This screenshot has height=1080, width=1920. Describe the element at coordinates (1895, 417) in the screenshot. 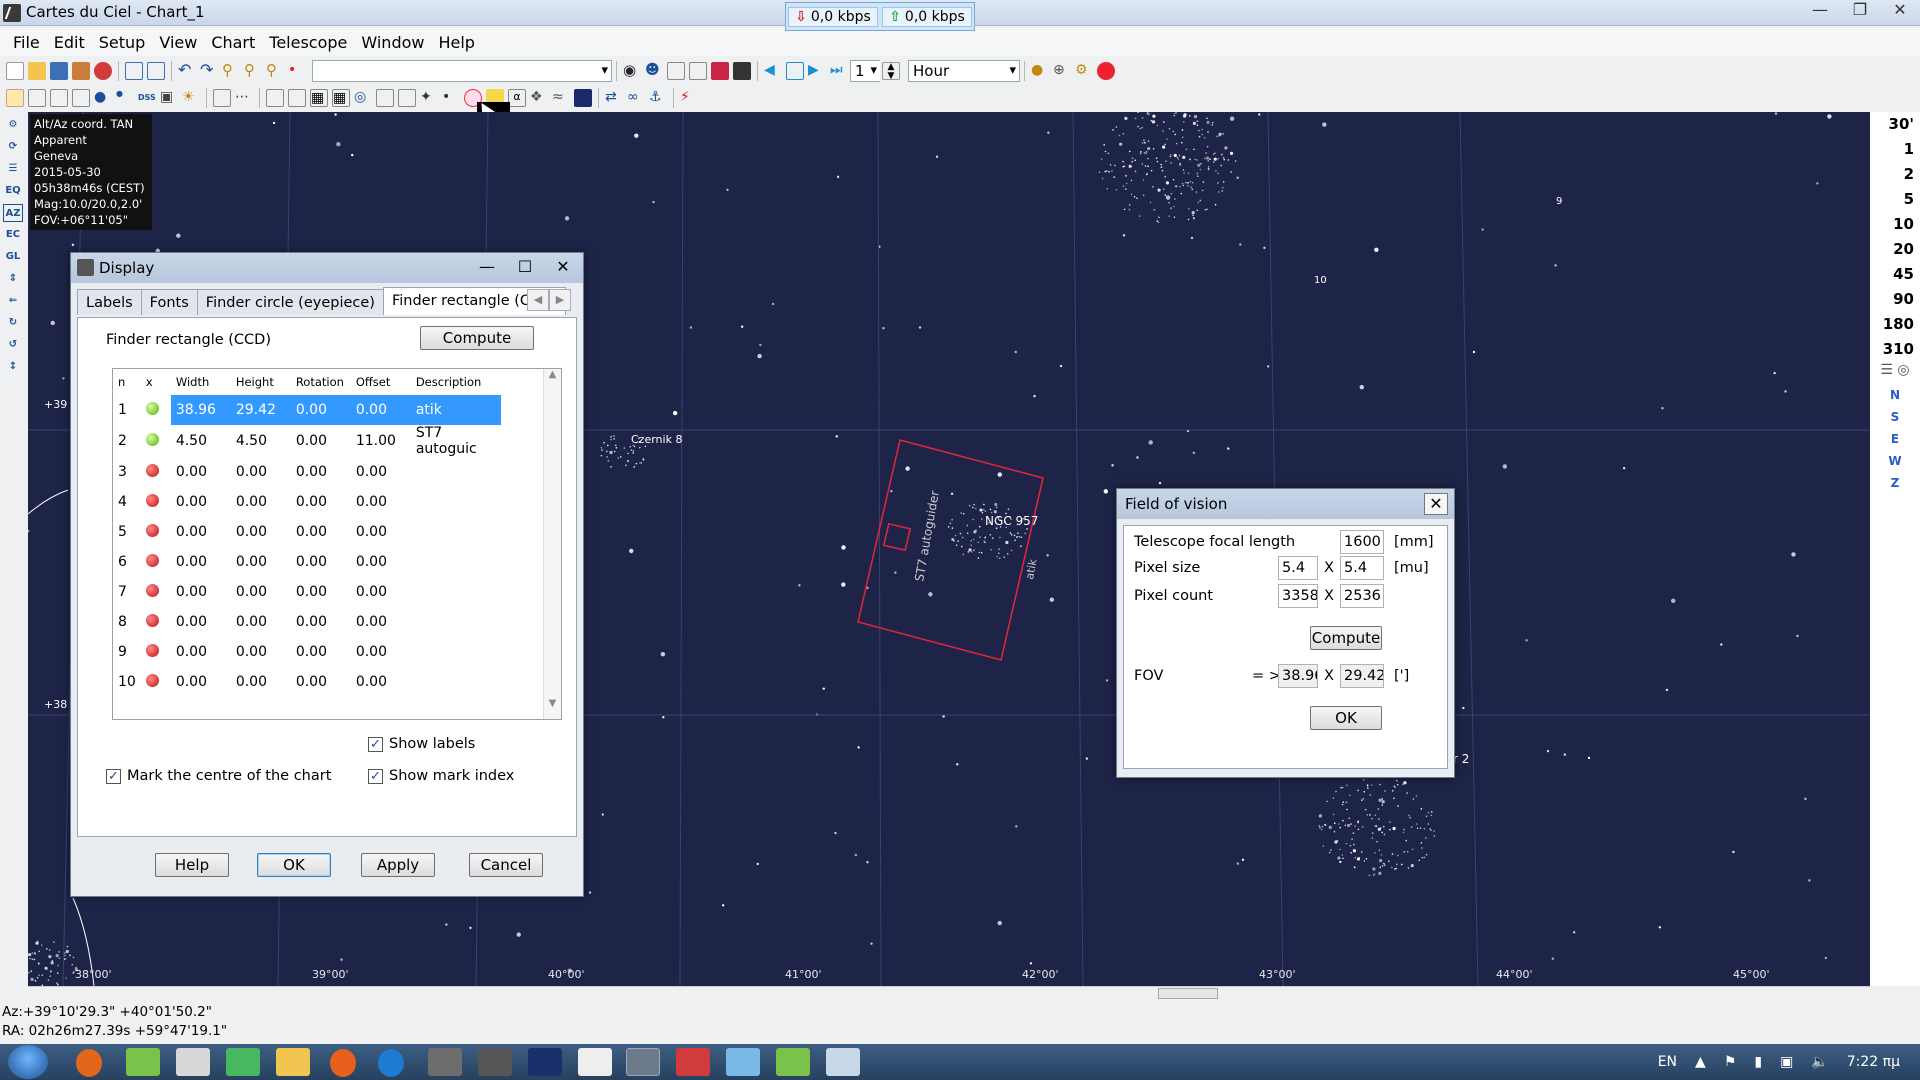

I see `direction-south: S` at that location.